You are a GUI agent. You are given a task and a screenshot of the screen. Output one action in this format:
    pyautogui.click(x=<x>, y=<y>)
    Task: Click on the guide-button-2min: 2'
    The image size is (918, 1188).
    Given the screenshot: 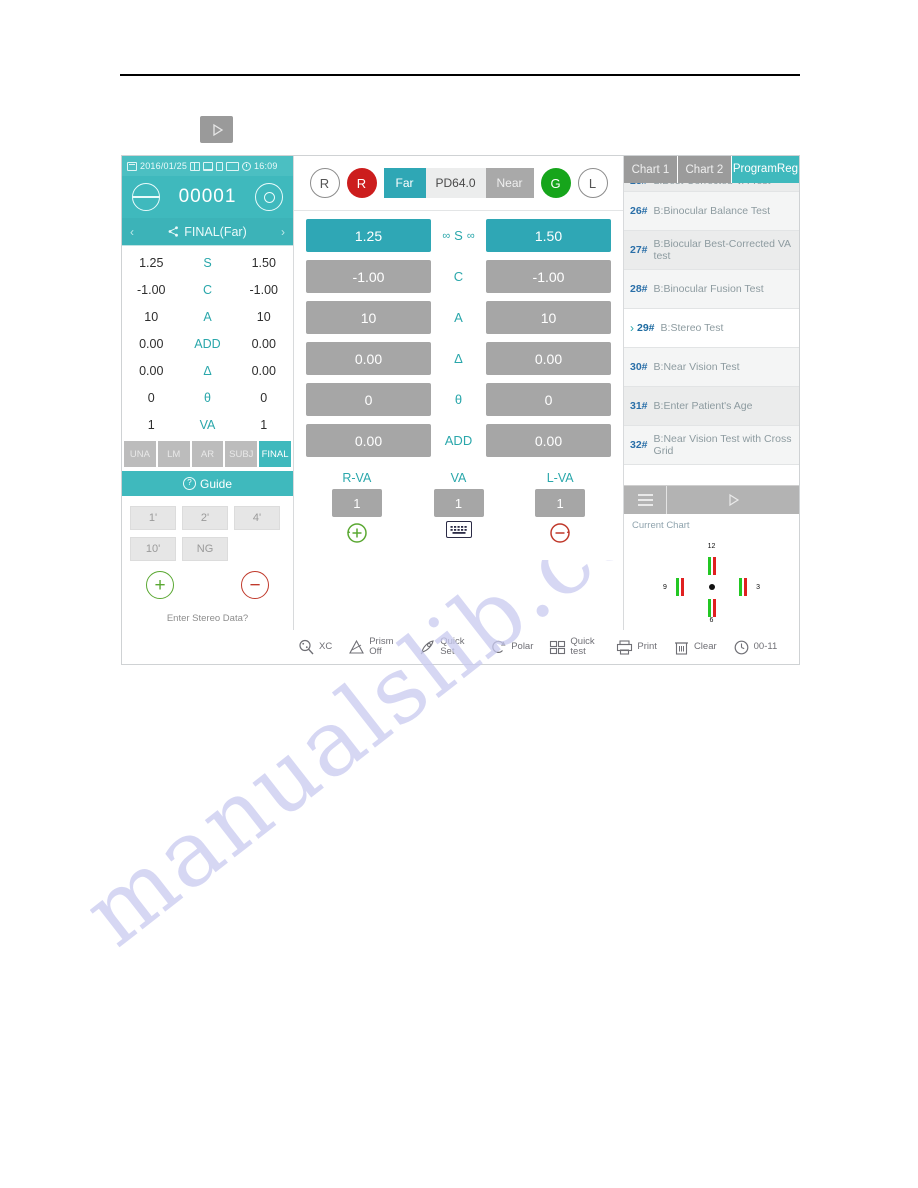 What is the action you would take?
    pyautogui.click(x=205, y=518)
    